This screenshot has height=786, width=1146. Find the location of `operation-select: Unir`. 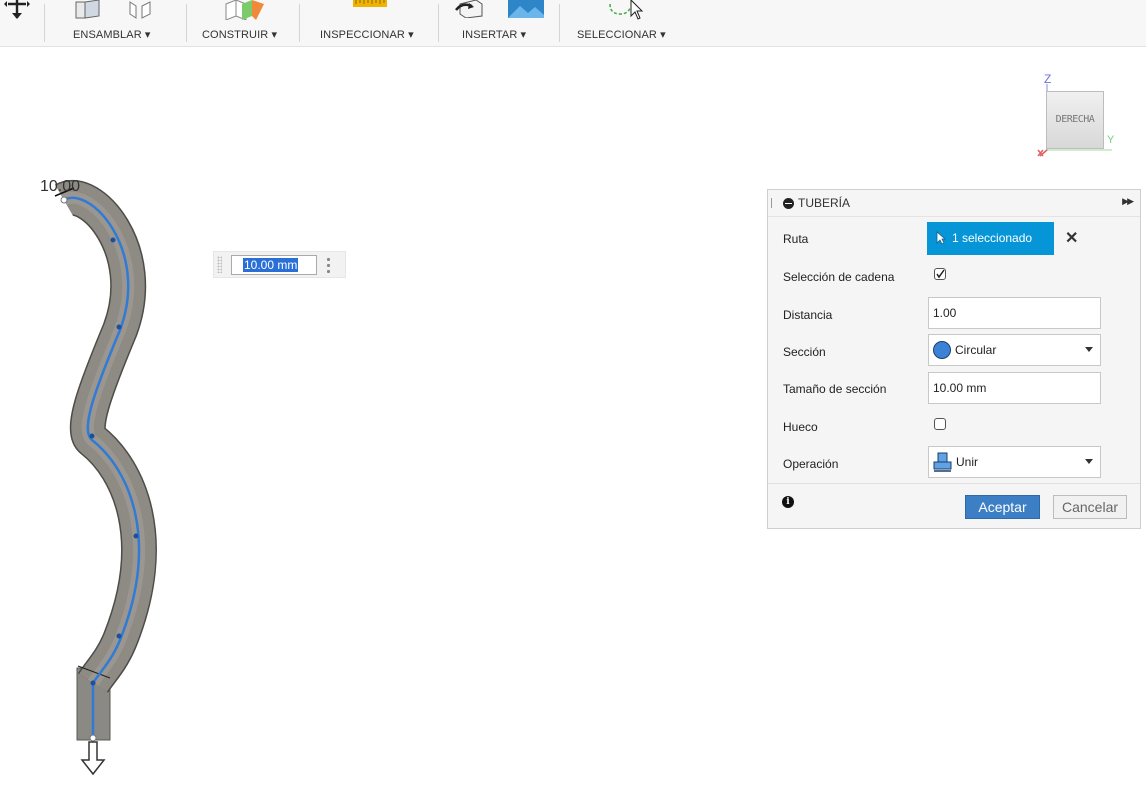

operation-select: Unir is located at coordinates (1014, 462).